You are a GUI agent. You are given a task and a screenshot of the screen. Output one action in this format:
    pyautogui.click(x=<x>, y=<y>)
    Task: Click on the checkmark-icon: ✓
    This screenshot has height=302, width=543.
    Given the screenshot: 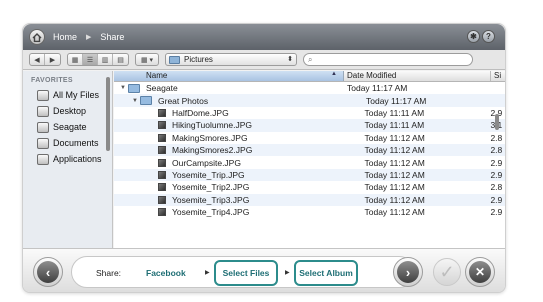 What is the action you would take?
    pyautogui.click(x=447, y=271)
    